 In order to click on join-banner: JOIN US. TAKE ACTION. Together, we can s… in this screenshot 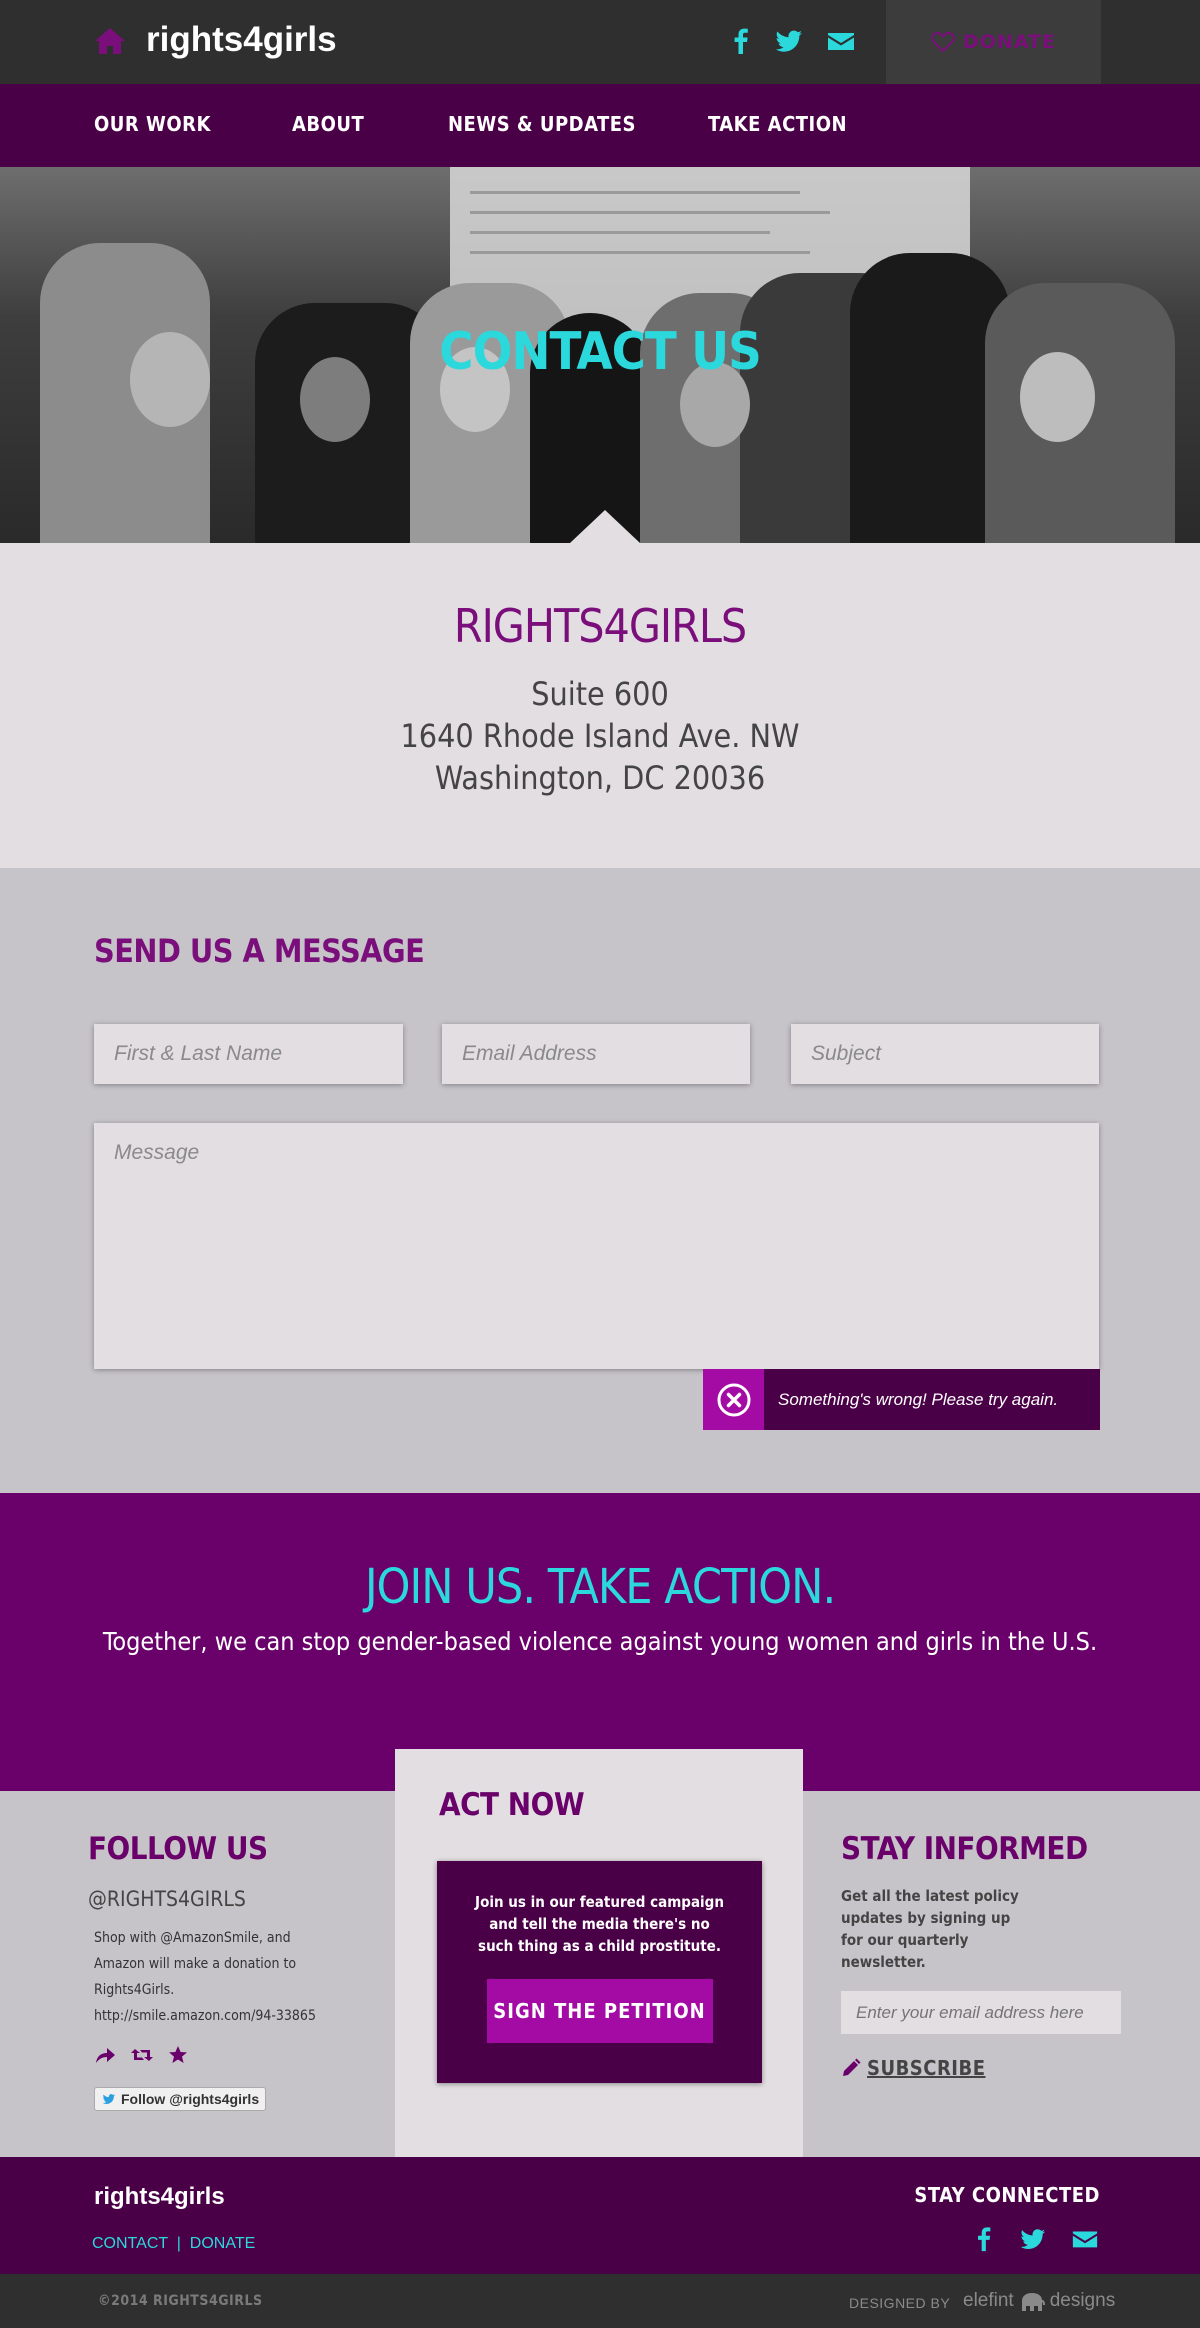, I will do `click(600, 1642)`.